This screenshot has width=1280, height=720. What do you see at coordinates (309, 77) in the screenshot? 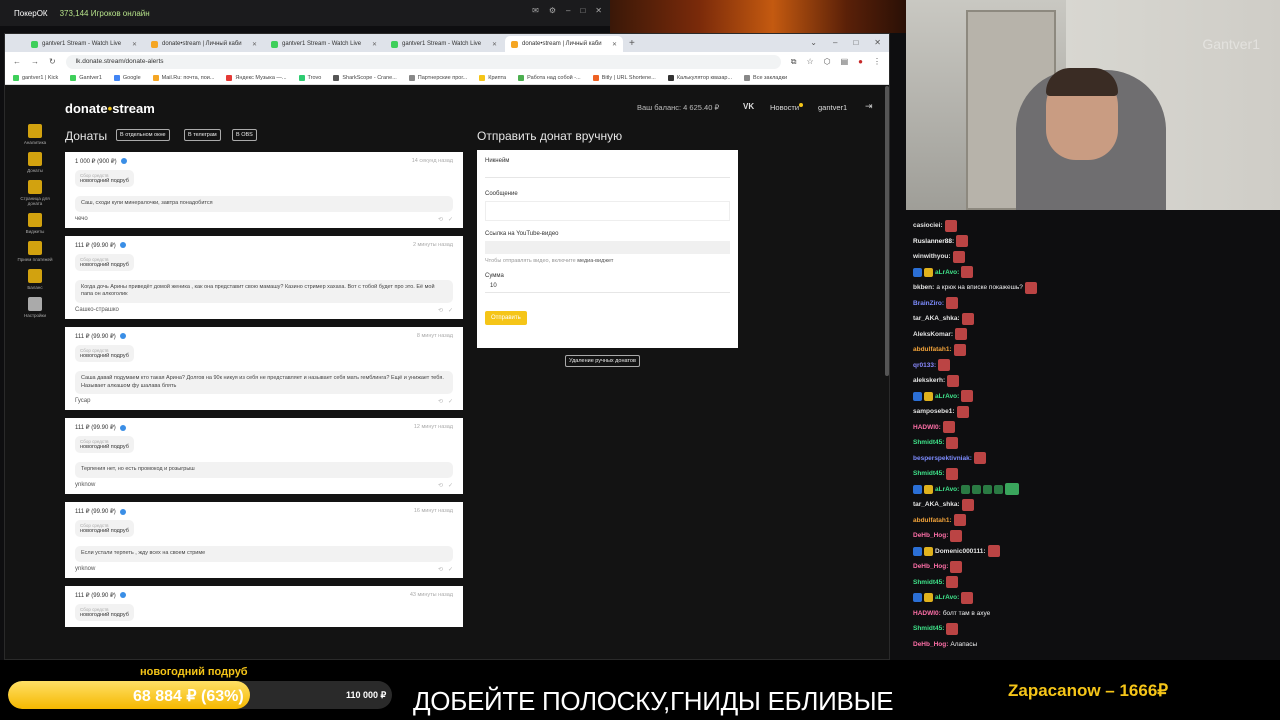
I see `bookmark-item: Trovo` at bounding box center [309, 77].